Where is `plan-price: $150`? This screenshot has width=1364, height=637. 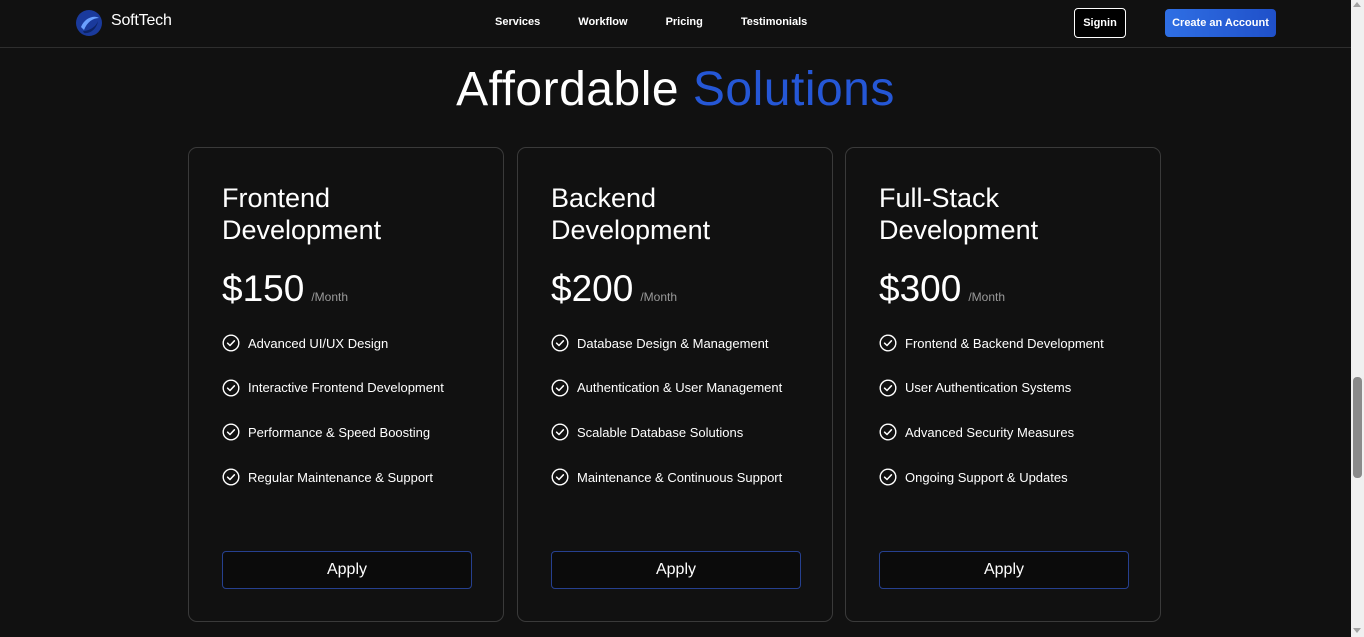 plan-price: $150 is located at coordinates (263, 288).